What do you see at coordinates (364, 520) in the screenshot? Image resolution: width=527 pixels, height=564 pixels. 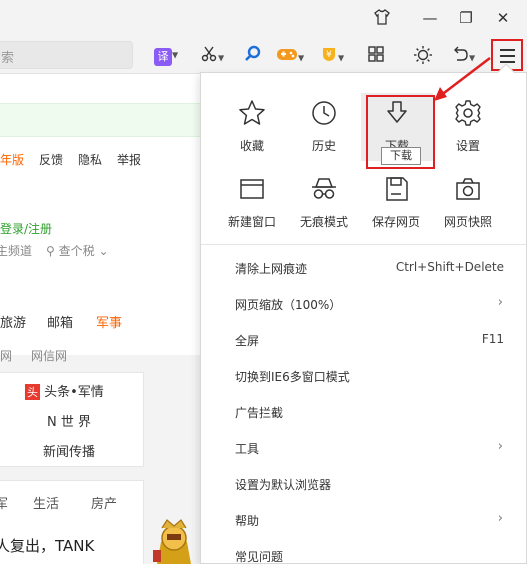 I see `menu-item-help: 帮助 ›` at bounding box center [364, 520].